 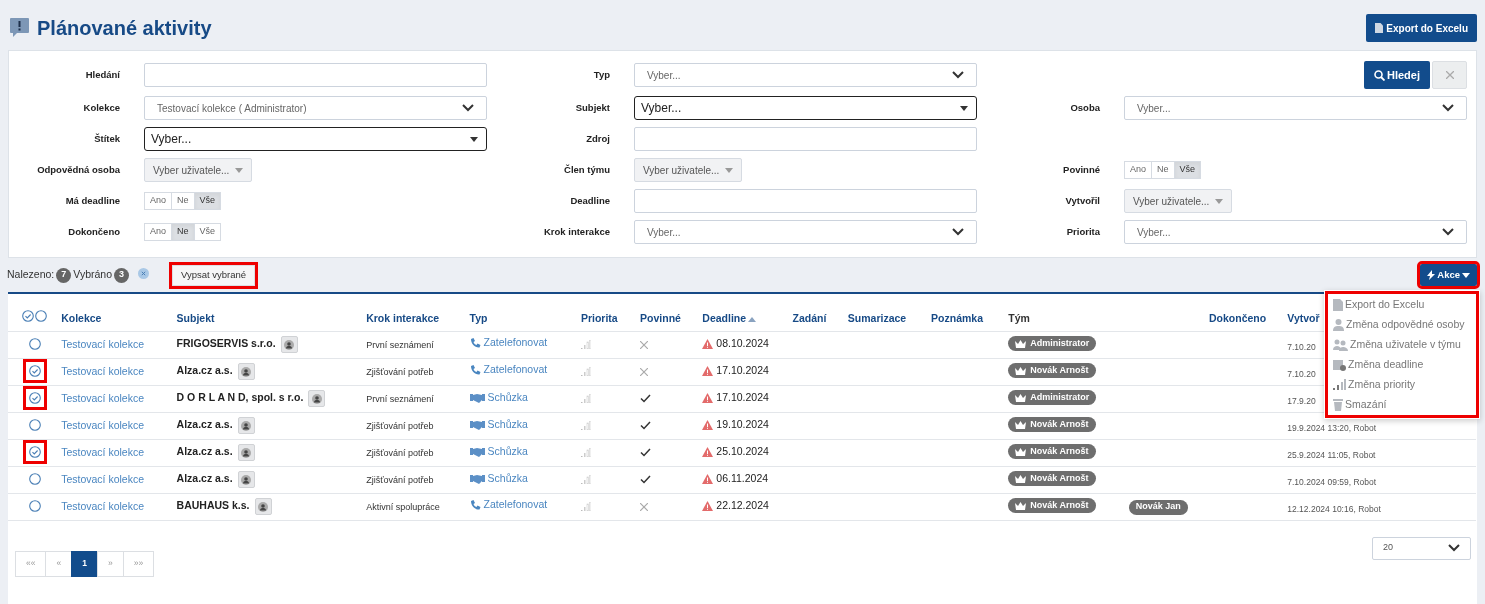 I want to click on team-badge: Novák Arnošt, so click(x=1052, y=452).